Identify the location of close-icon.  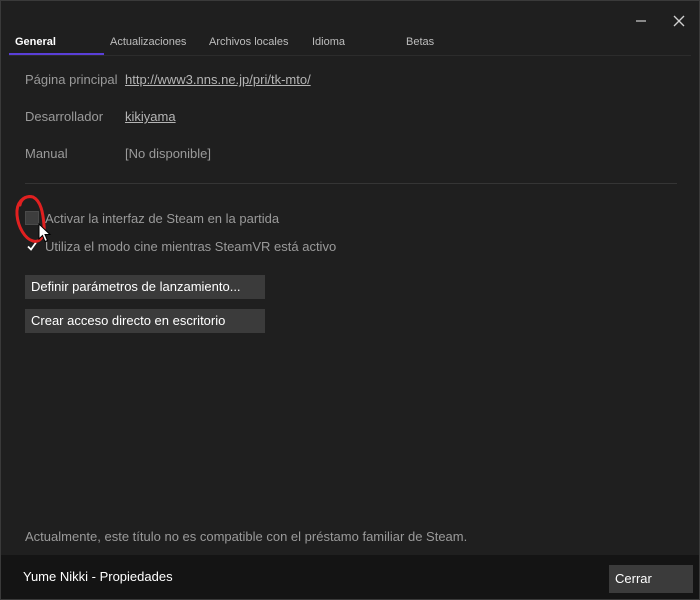
(679, 21).